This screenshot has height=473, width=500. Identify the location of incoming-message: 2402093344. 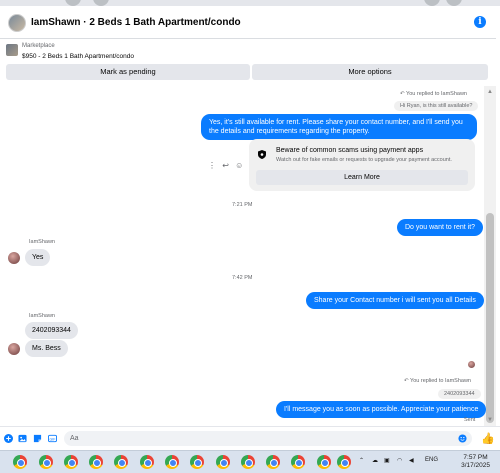
(51, 330).